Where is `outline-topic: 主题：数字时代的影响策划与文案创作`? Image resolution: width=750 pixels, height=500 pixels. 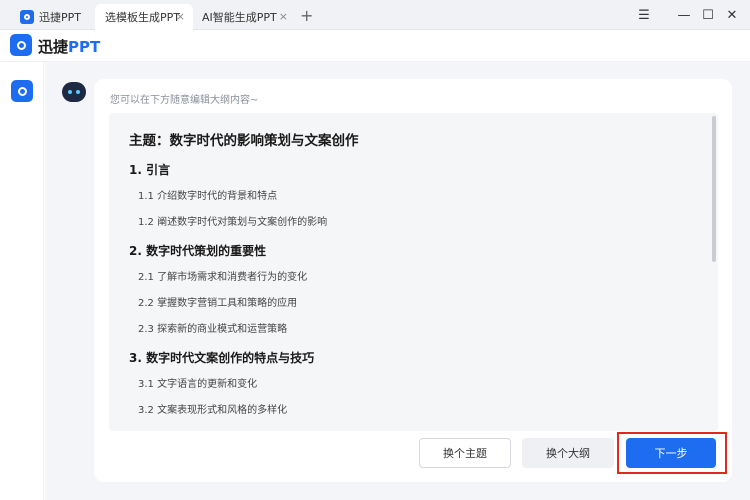 outline-topic: 主题：数字时代的影响策划与文案创作 is located at coordinates (414, 141).